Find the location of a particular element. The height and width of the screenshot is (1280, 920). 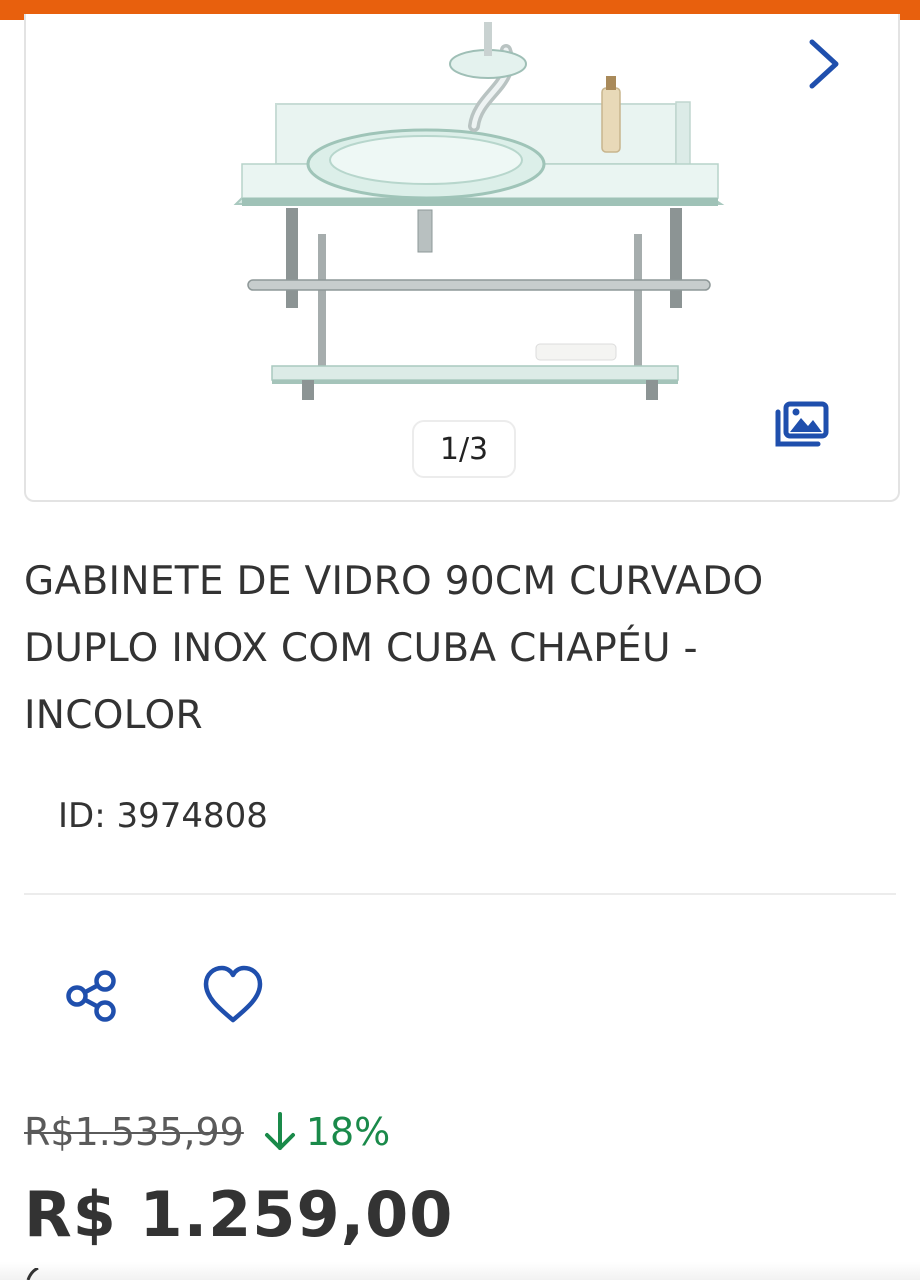

old-price: R$1.535,99 is located at coordinates (134, 1132).